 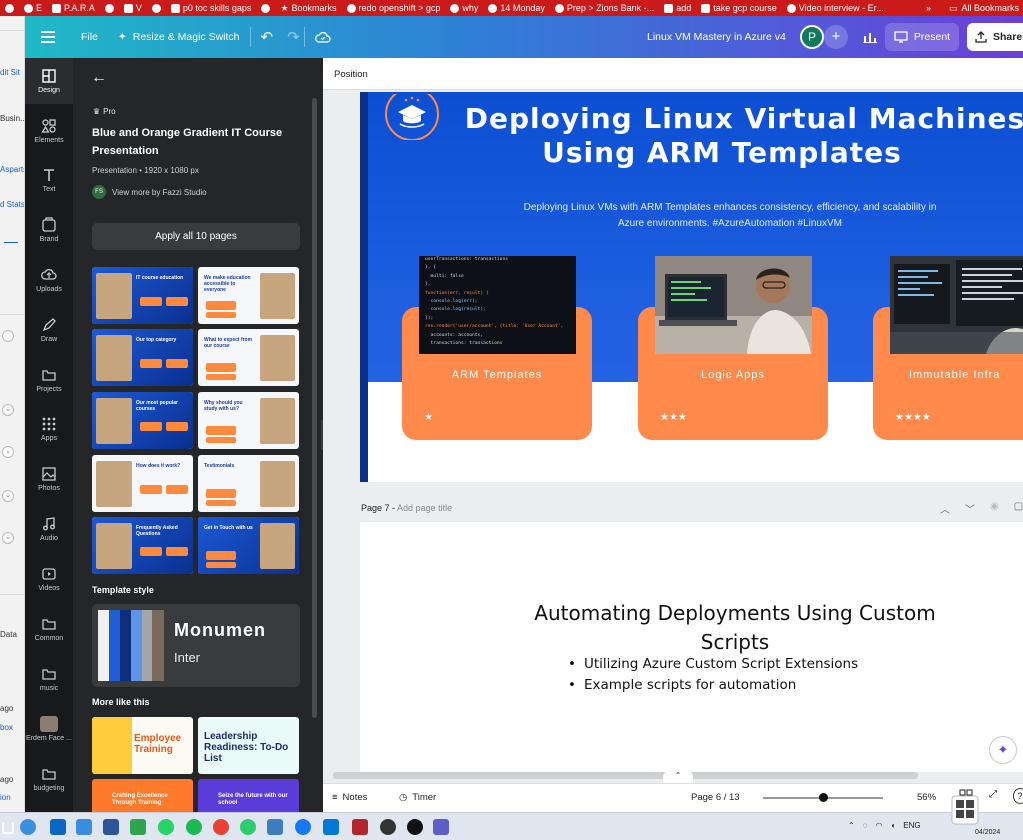 What do you see at coordinates (394, 8) in the screenshot?
I see `bookmark-item: redo openshift > gcp` at bounding box center [394, 8].